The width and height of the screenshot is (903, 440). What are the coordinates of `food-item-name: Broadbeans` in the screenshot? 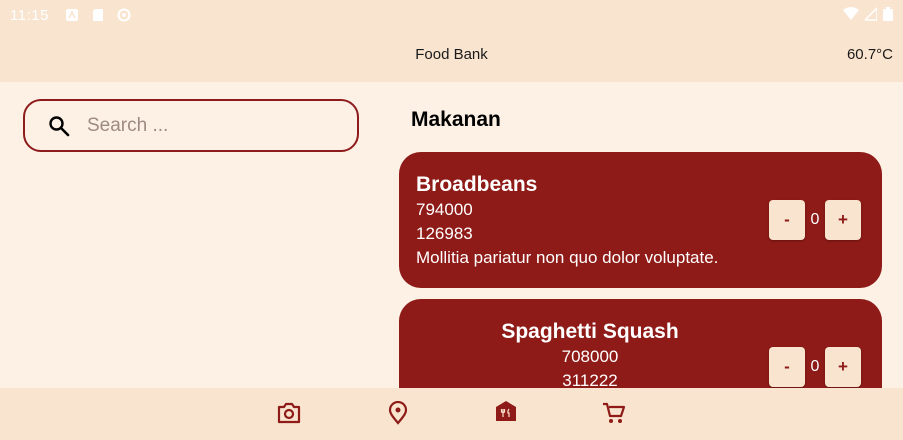 It's located at (477, 184).